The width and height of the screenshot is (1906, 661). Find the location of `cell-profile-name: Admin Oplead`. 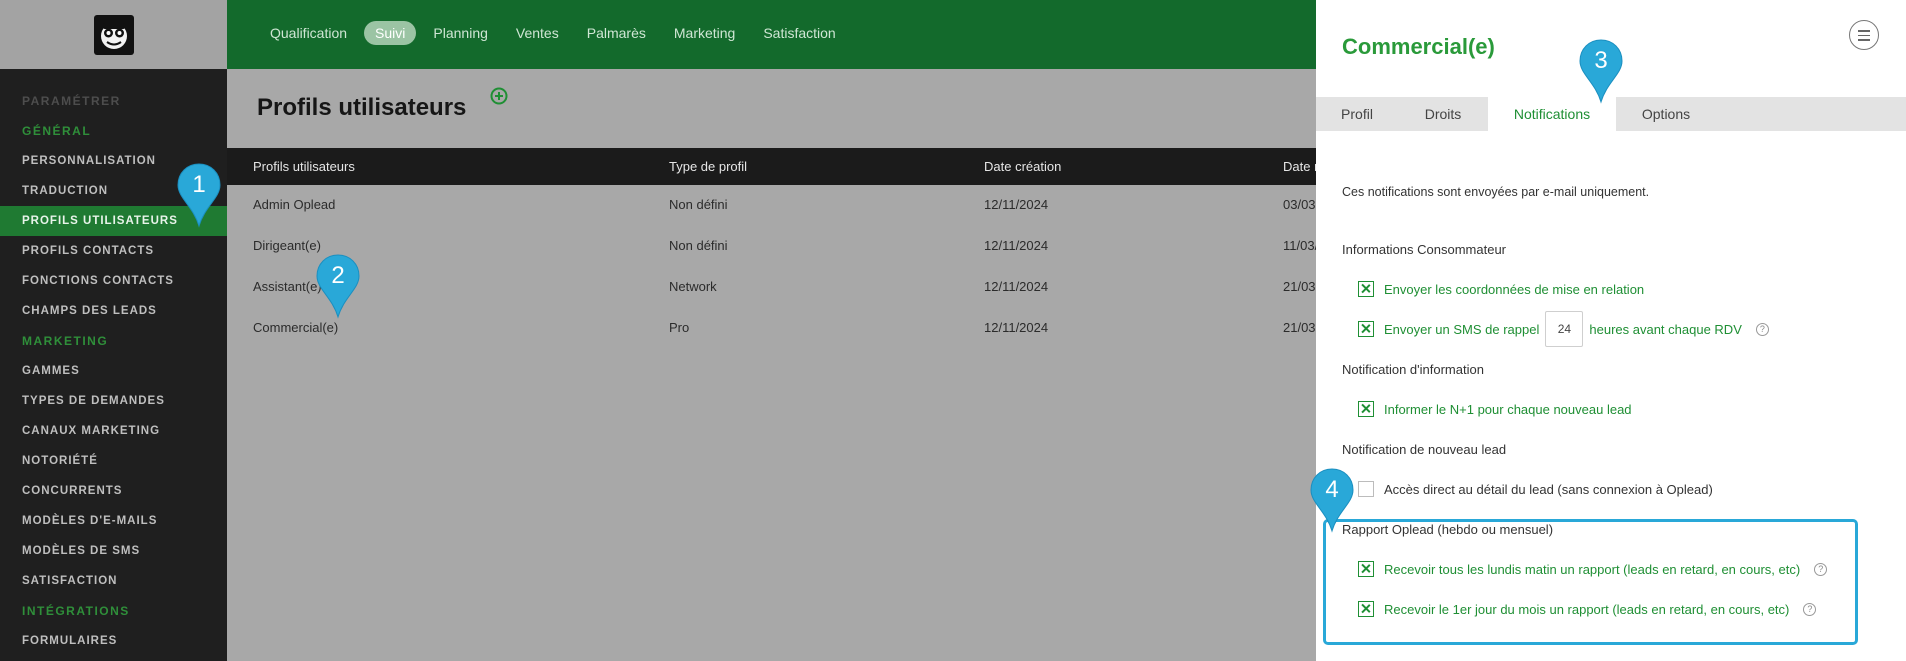

cell-profile-name: Admin Oplead is located at coordinates (294, 204).